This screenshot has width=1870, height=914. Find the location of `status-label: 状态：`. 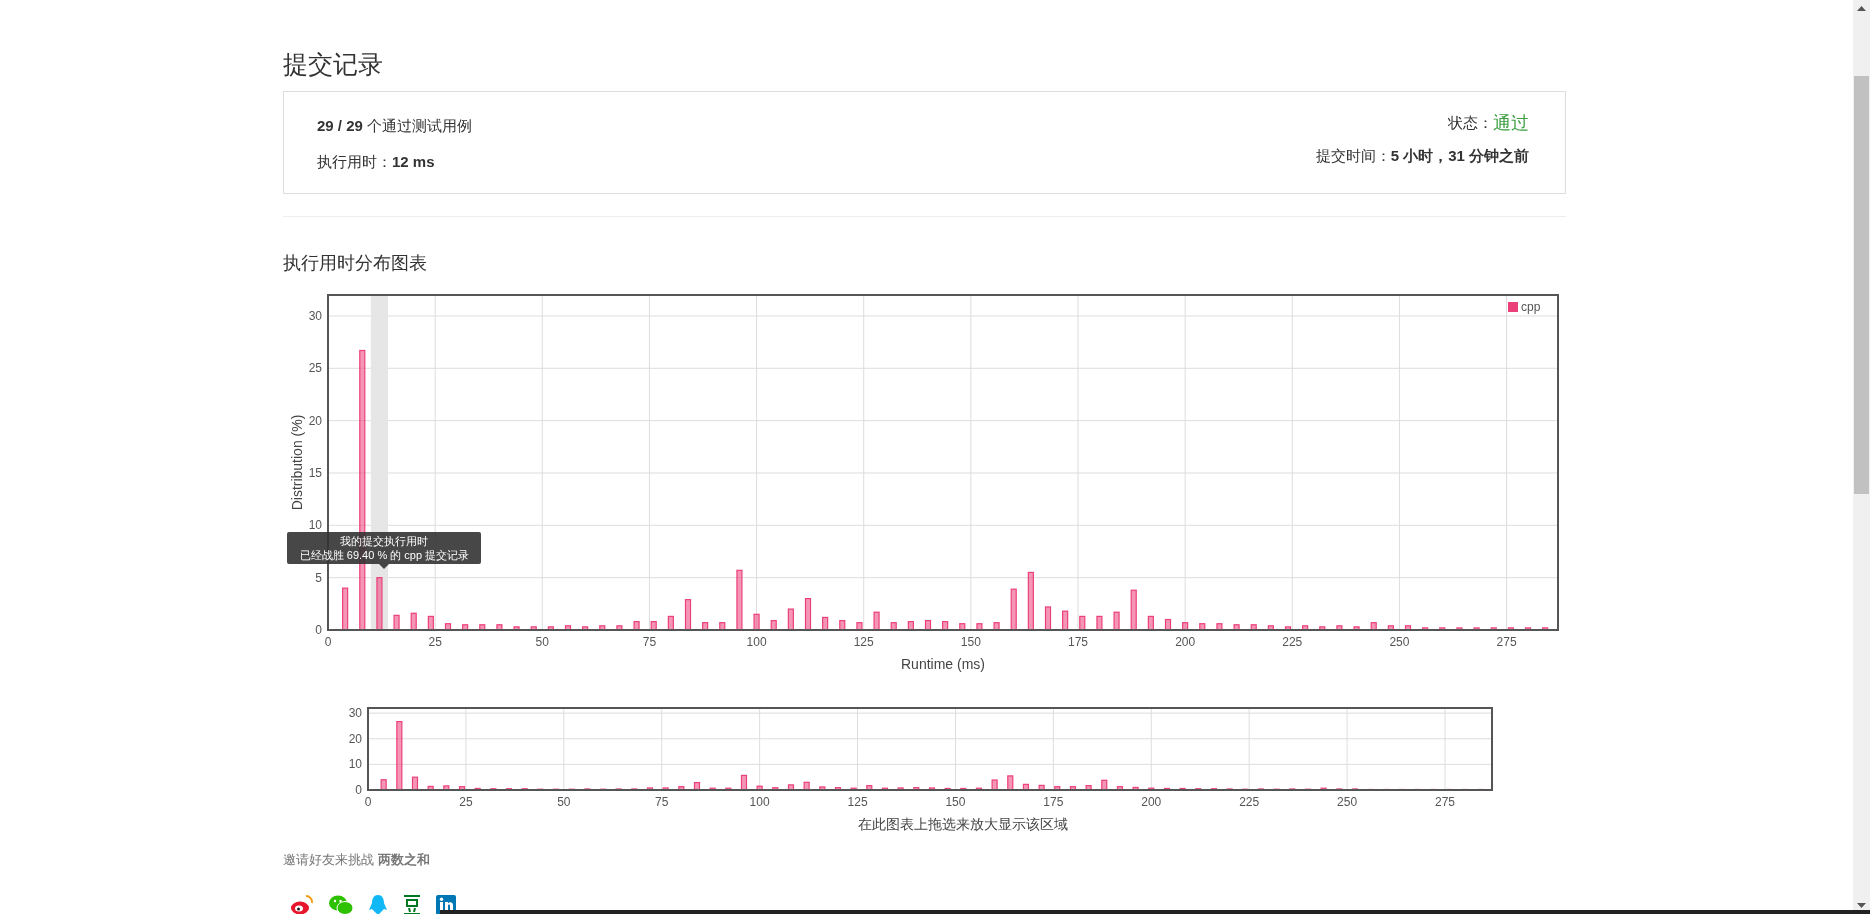

status-label: 状态： is located at coordinates (1470, 123).